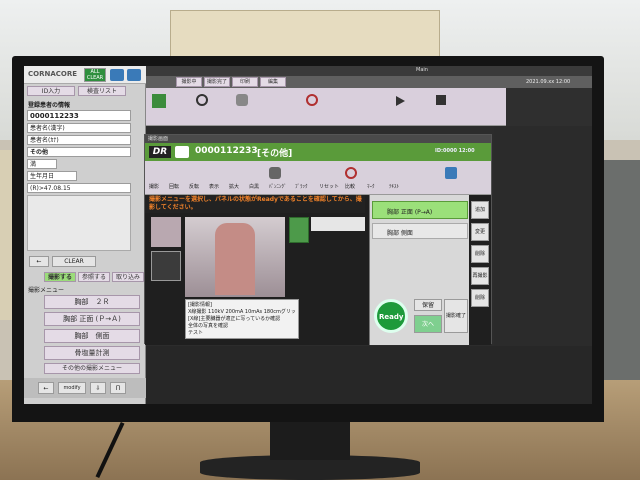 The width and height of the screenshot is (640, 480). I want to click on menu-item-chest-2r: 胸部 ２Ｒ, so click(92, 302).